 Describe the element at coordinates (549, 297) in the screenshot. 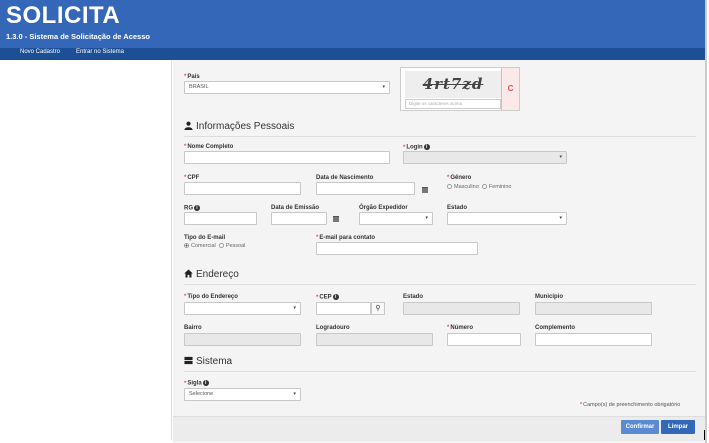

I see `municipio-label: Município` at that location.